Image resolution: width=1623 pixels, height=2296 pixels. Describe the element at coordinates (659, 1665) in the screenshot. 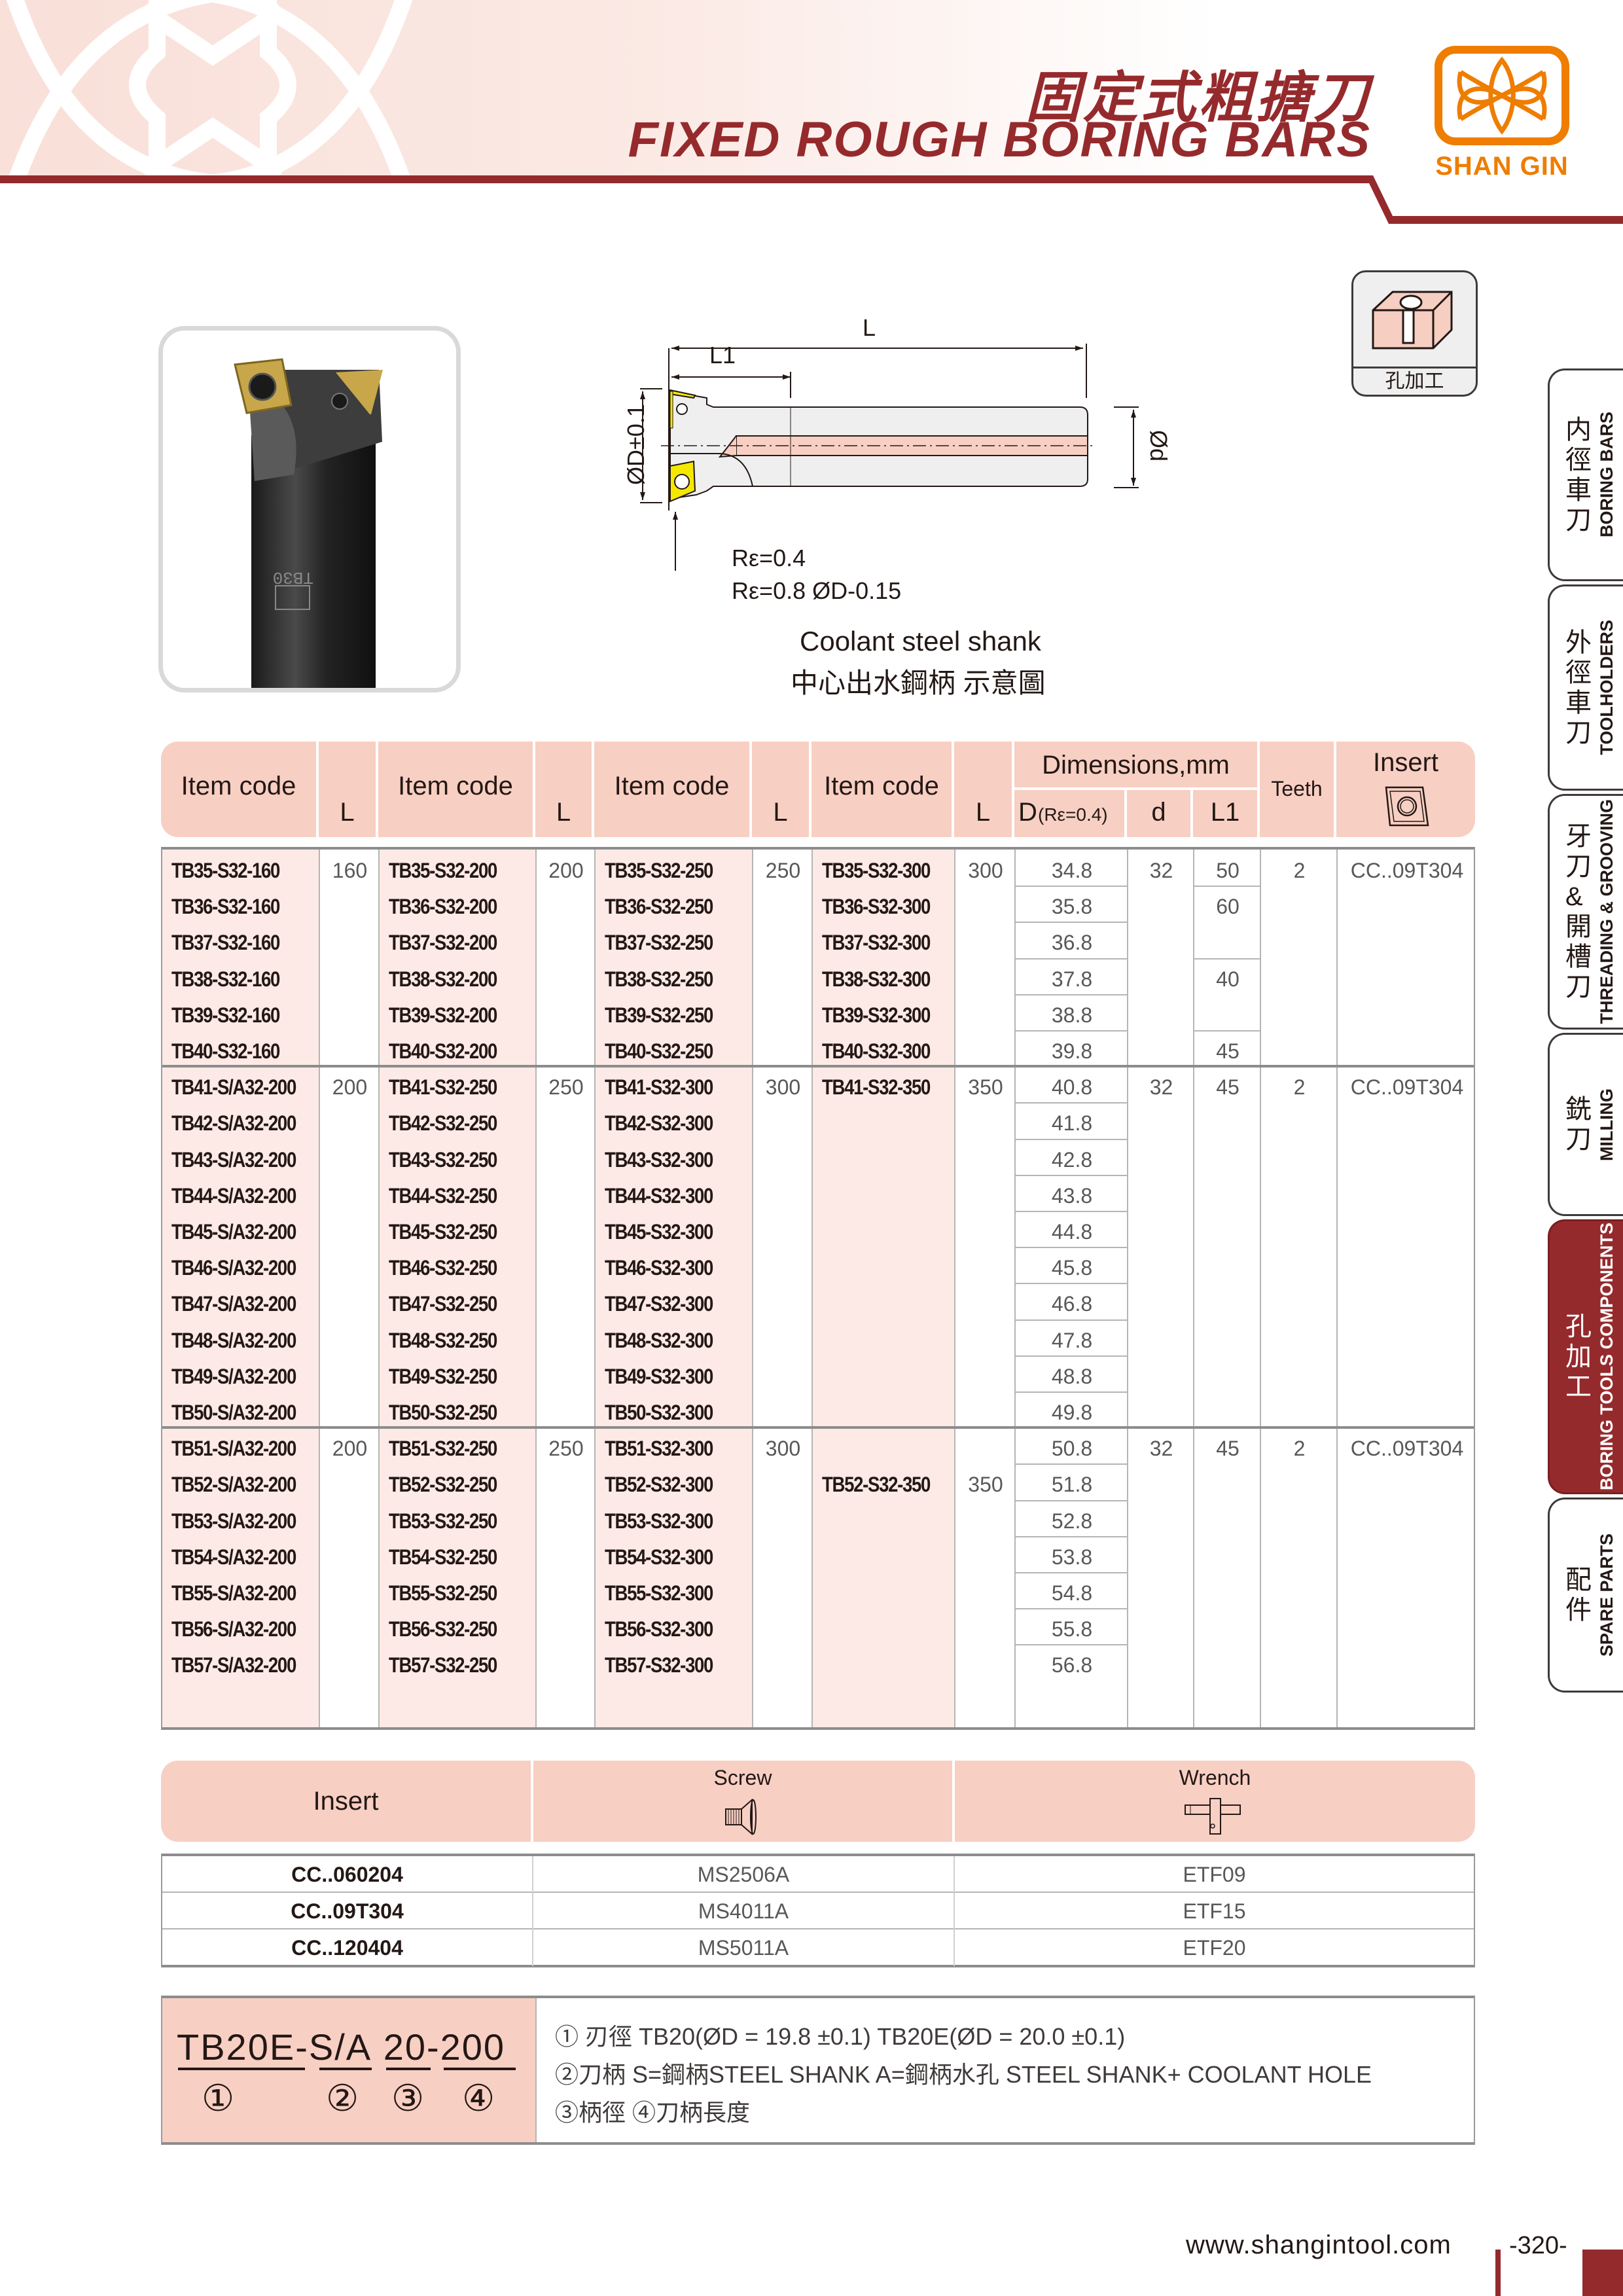

I see `item-code: TB57-S32-300` at that location.